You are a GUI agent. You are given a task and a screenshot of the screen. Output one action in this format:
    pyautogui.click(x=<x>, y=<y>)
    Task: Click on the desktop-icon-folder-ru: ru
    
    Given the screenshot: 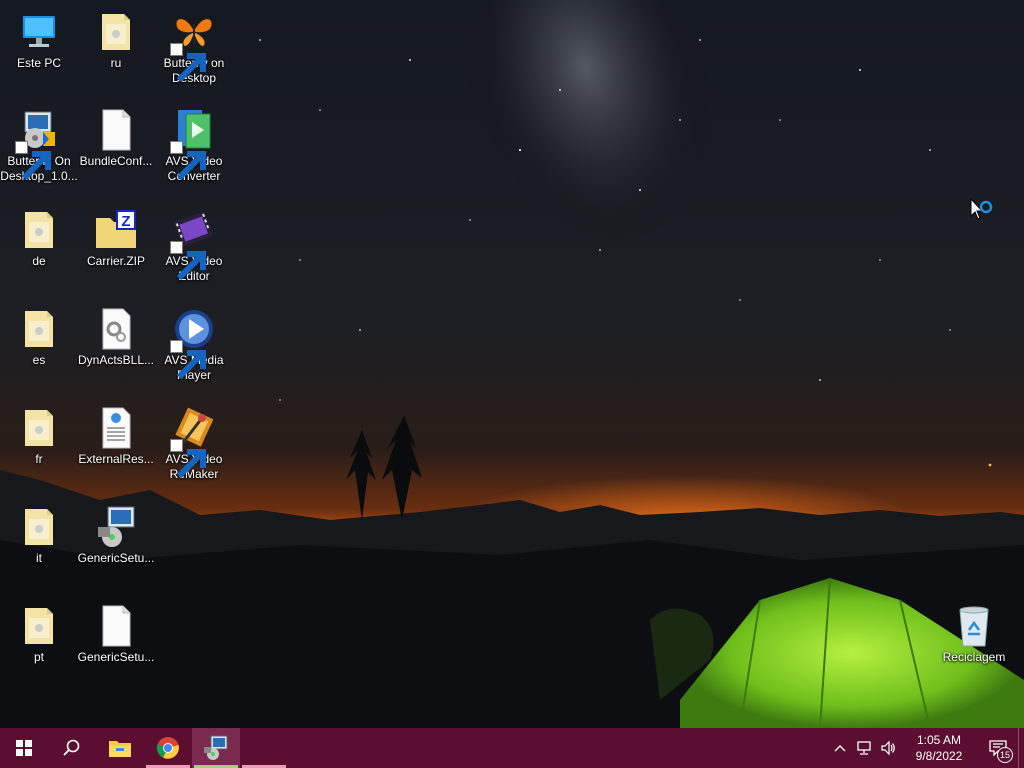 What is the action you would take?
    pyautogui.click(x=116, y=40)
    